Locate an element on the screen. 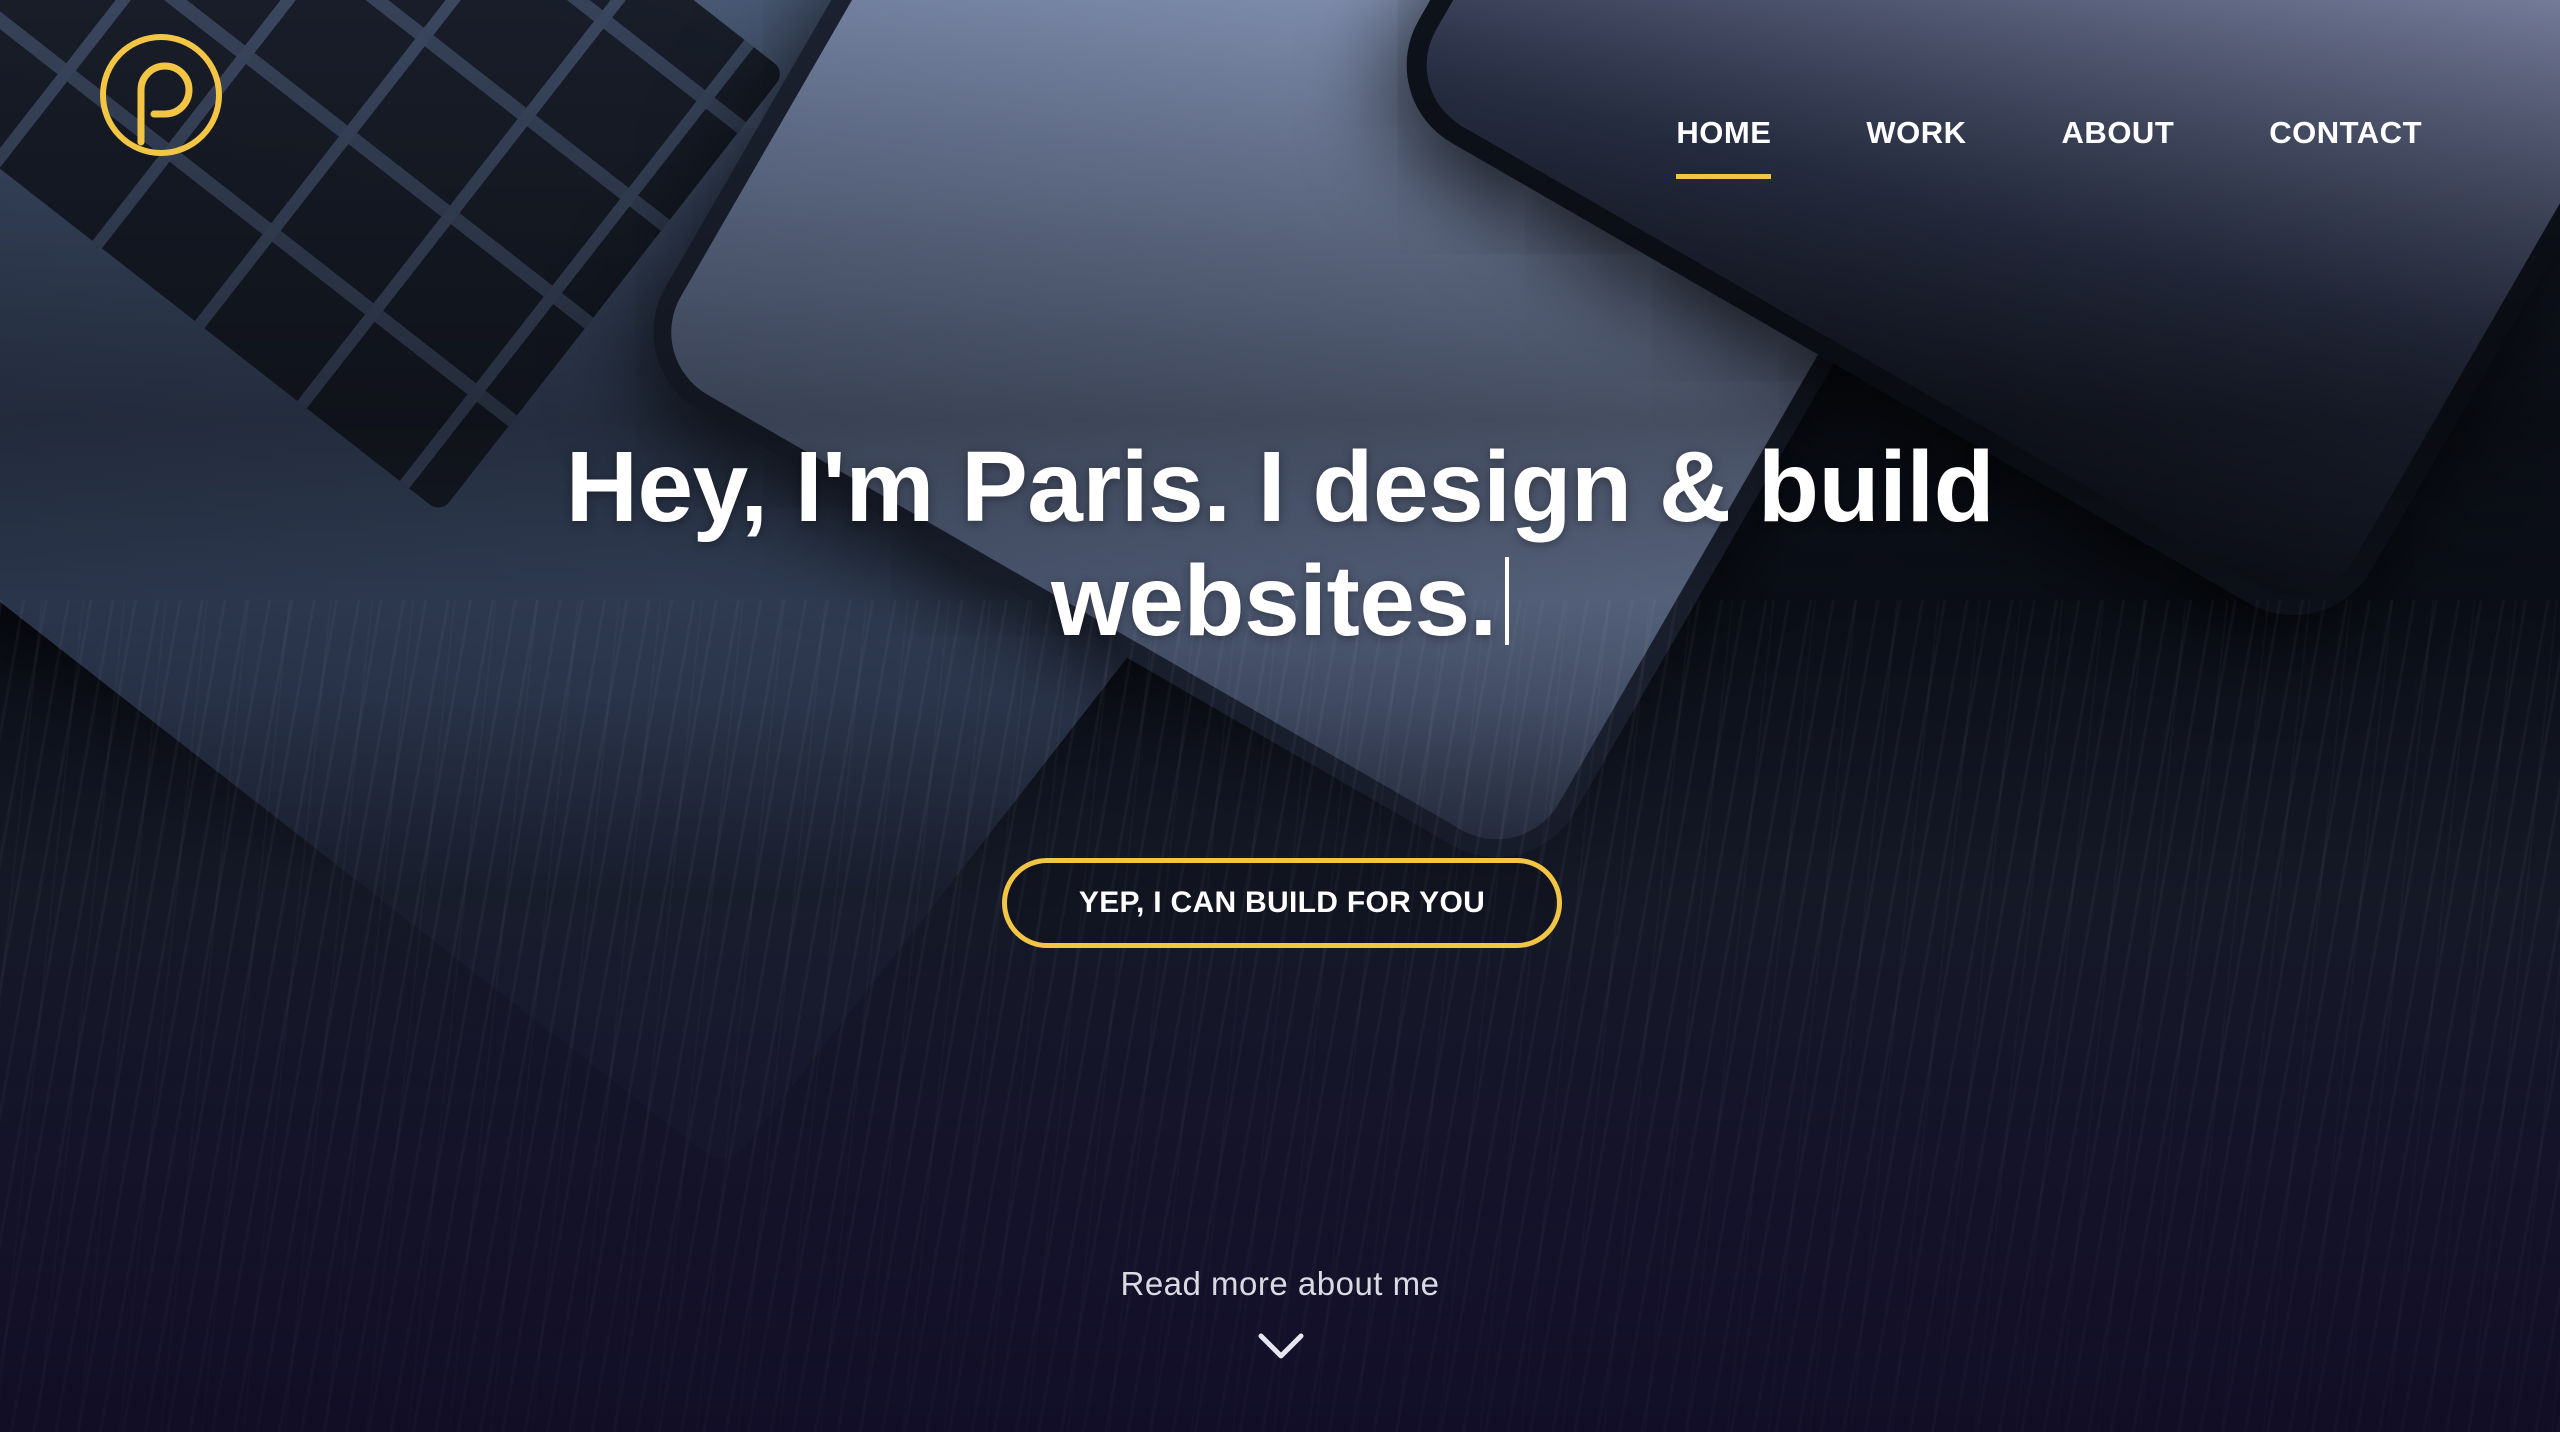 The width and height of the screenshot is (2560, 1432). nav-contact: CONTACT is located at coordinates (2345, 147).